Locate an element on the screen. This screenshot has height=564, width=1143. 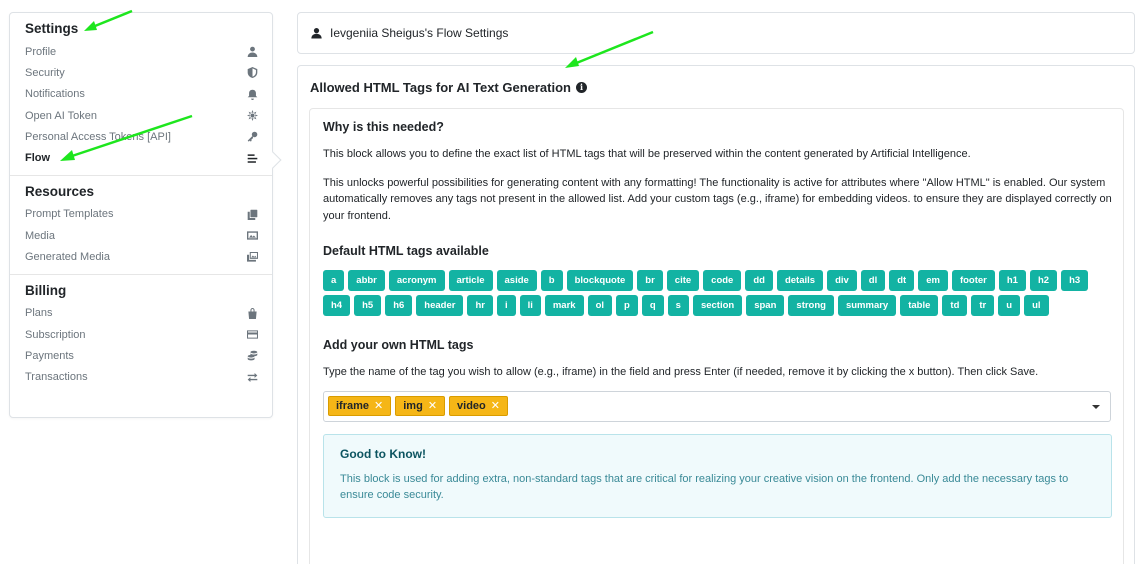
sidebar-item-openai-token: Open AI Token is located at coordinates (141, 115).